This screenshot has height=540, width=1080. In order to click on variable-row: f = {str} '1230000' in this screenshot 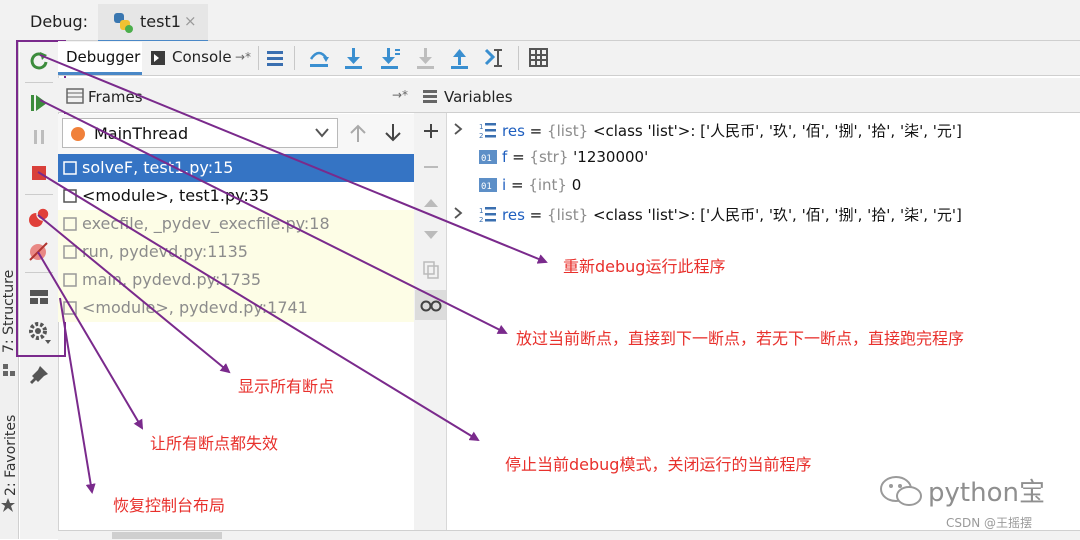, I will do `click(575, 157)`.